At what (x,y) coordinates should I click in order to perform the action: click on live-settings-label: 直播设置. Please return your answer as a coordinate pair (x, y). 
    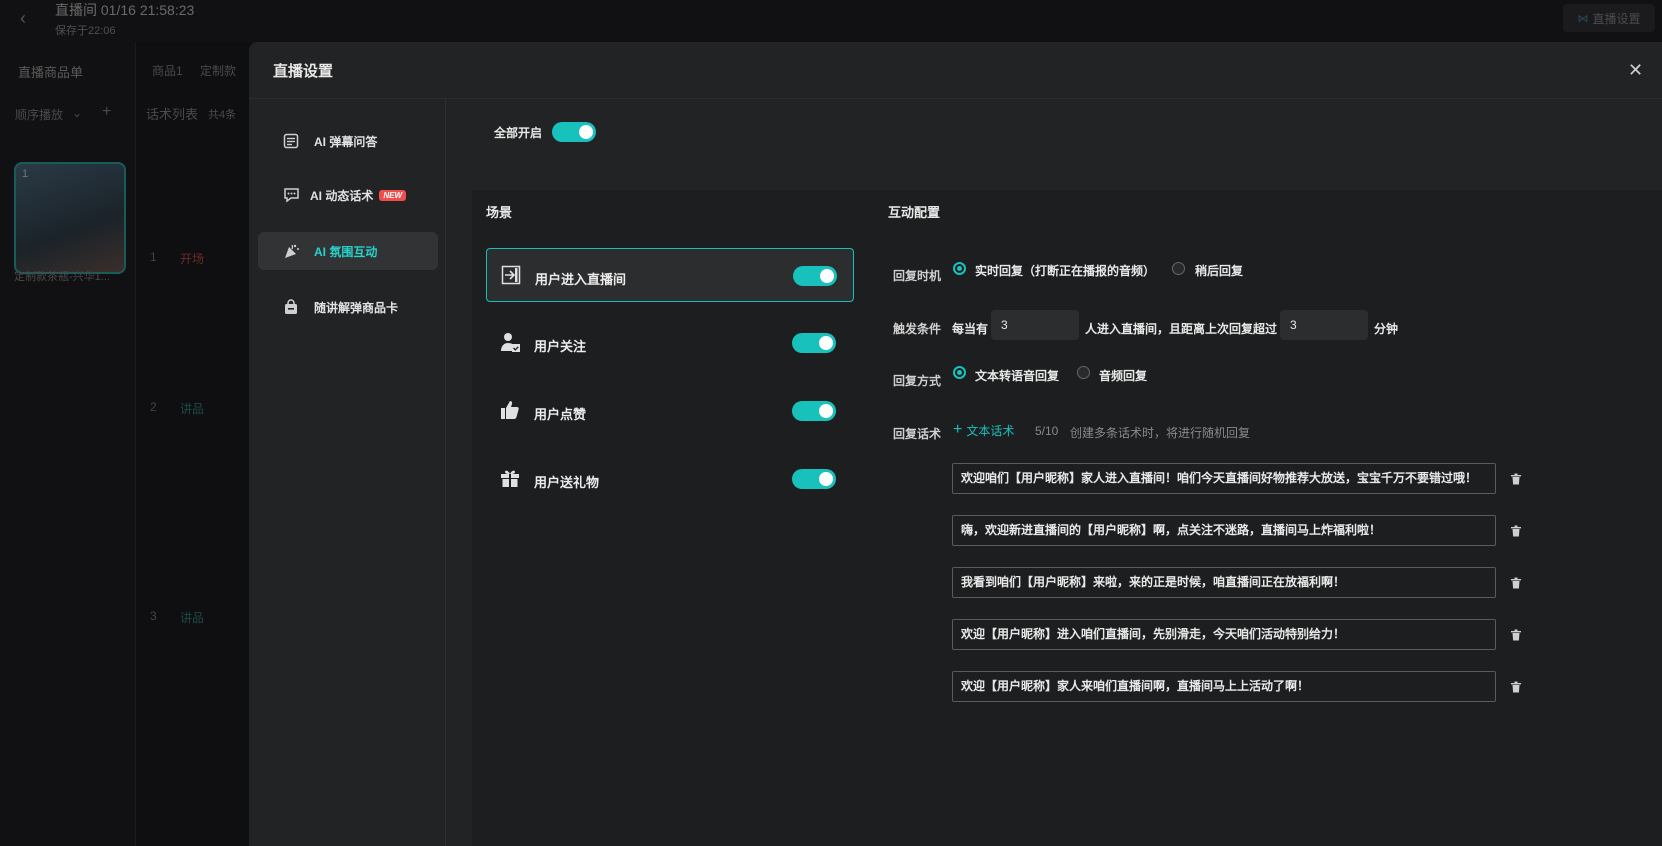
    Looking at the image, I should click on (1616, 18).